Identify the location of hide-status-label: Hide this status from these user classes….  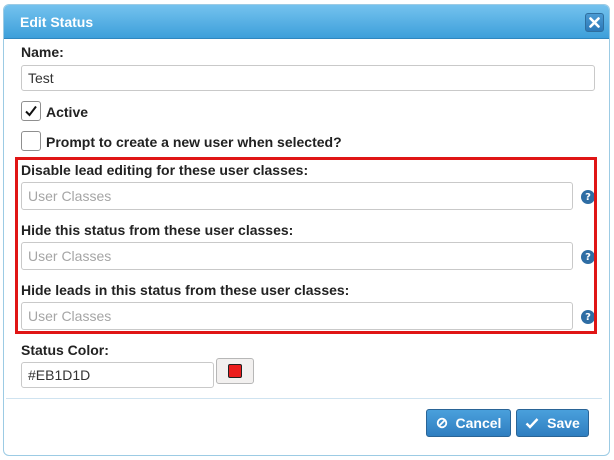
(157, 230).